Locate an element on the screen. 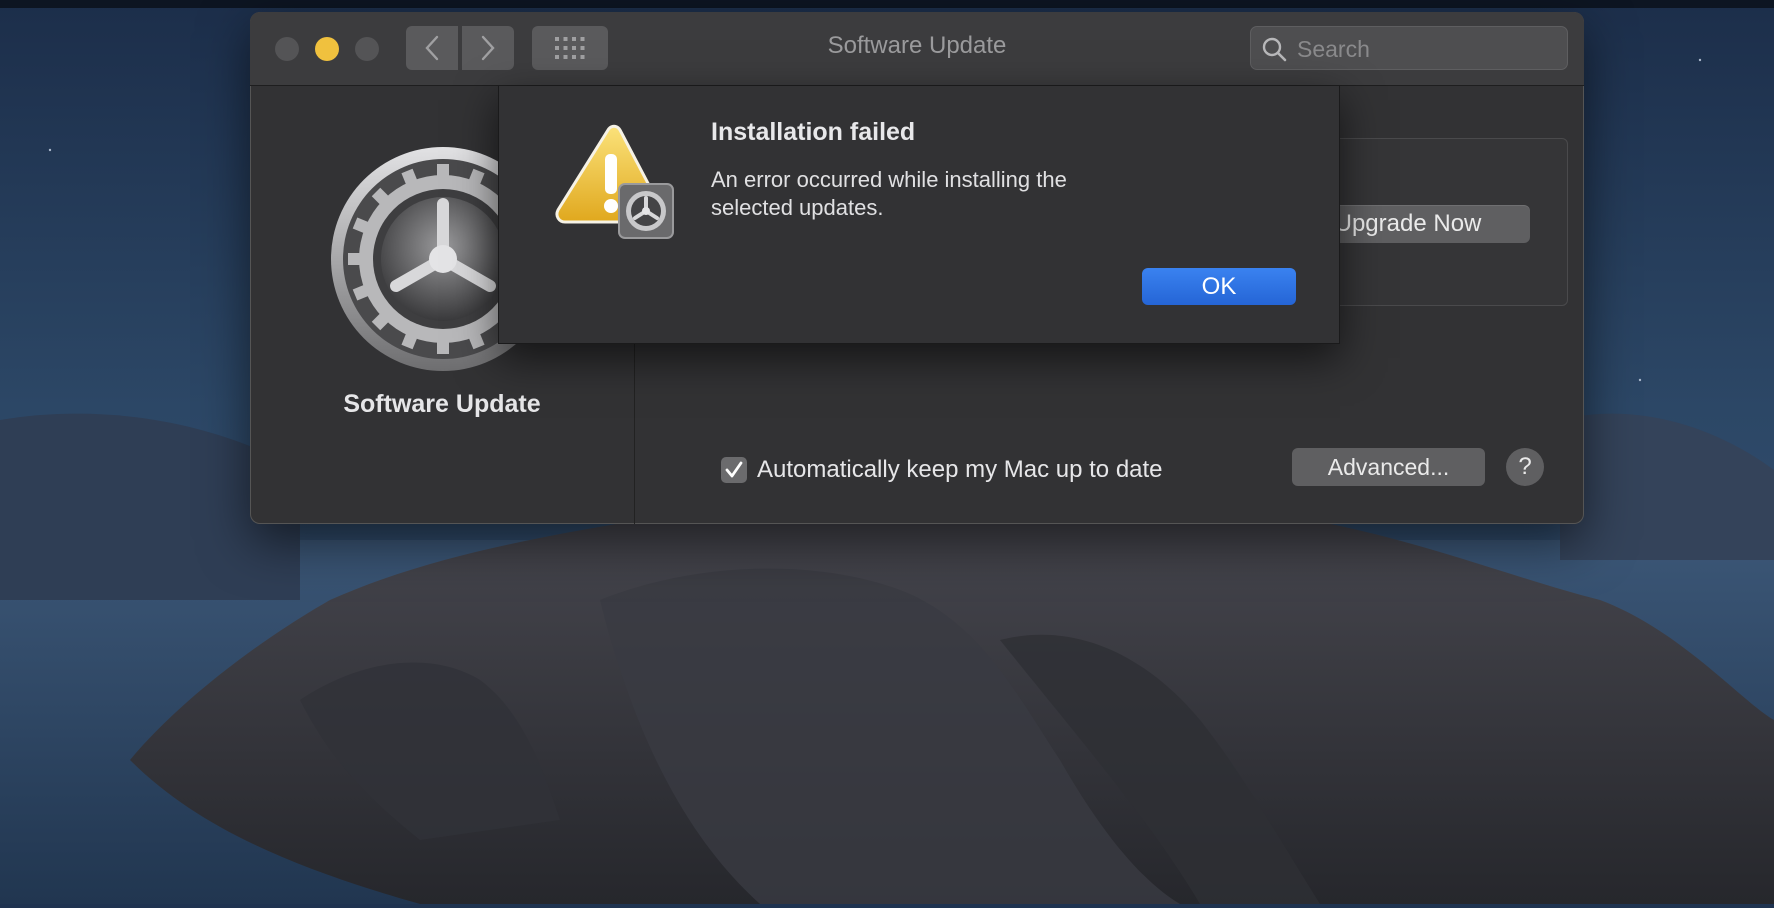 This screenshot has width=1774, height=908. auto-update-row: Automatically keep my Mac up to date is located at coordinates (942, 470).